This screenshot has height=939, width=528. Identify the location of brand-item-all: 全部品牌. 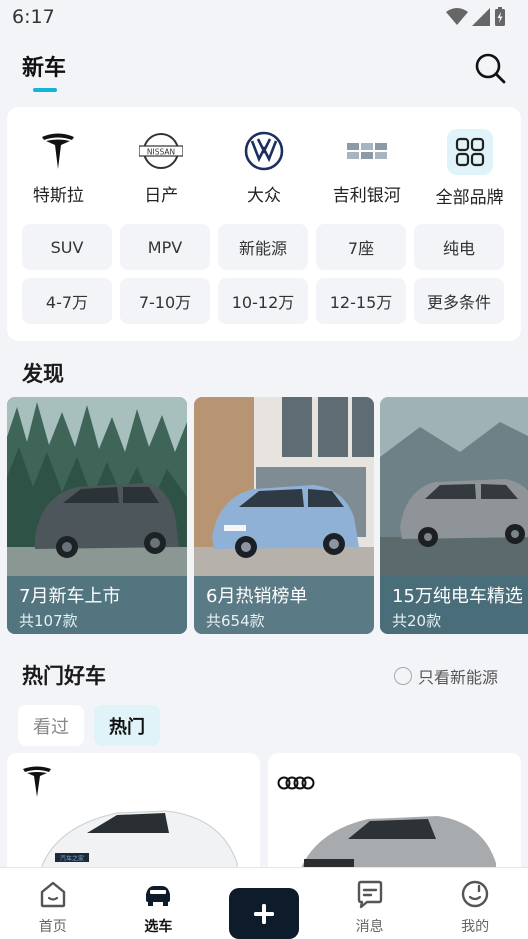
(469, 169).